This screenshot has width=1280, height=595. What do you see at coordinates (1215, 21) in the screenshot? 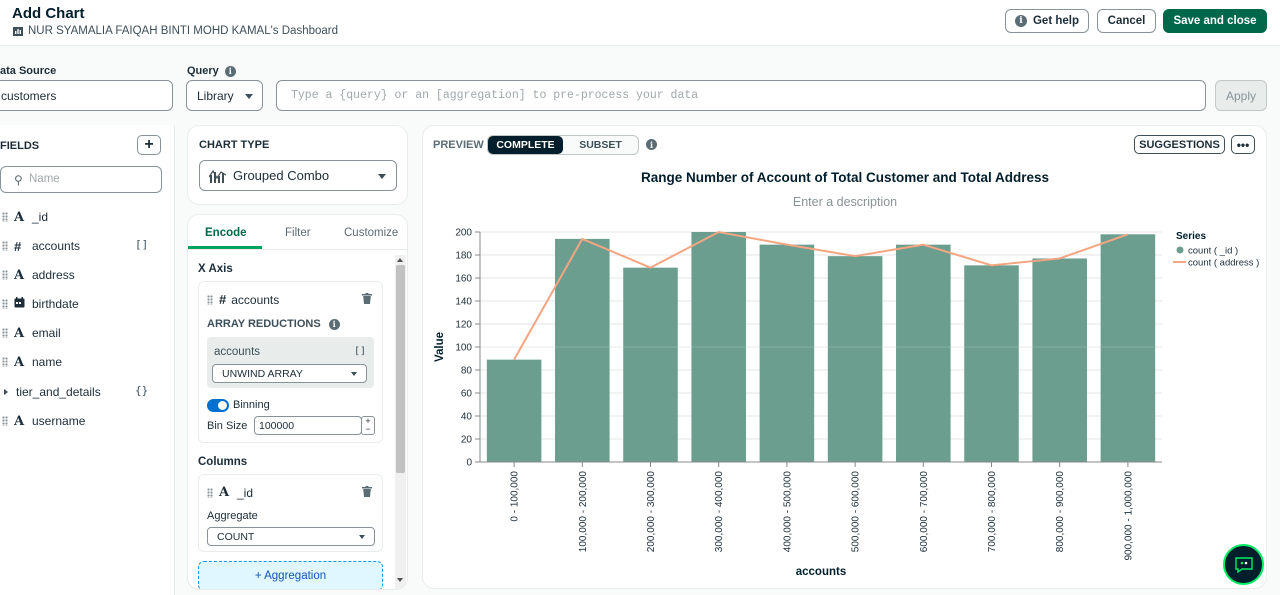
I see `save-and-close-button: Save and close` at bounding box center [1215, 21].